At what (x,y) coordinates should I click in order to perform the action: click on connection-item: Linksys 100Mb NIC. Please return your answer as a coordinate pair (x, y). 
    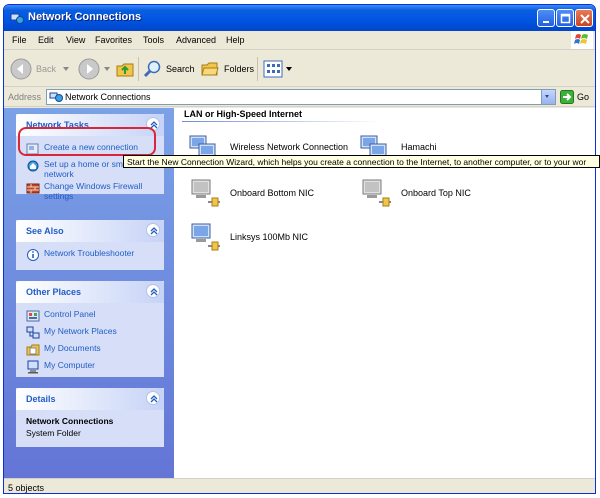
    Looking at the image, I should click on (248, 237).